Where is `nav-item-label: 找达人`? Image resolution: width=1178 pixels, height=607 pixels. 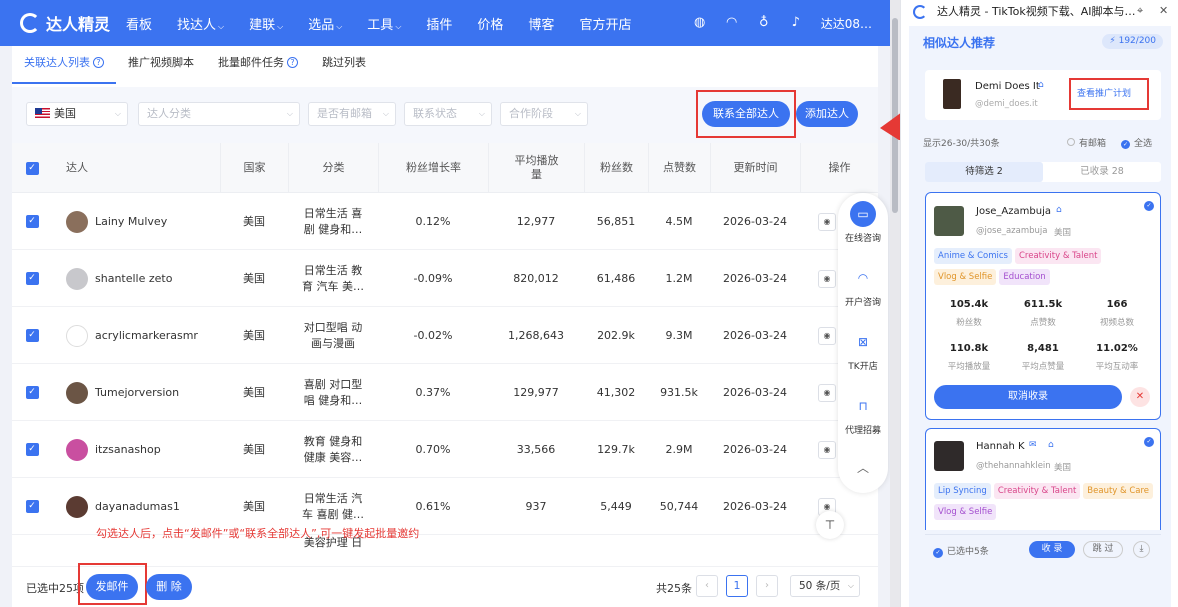
nav-item-label: 找达人 is located at coordinates (197, 25).